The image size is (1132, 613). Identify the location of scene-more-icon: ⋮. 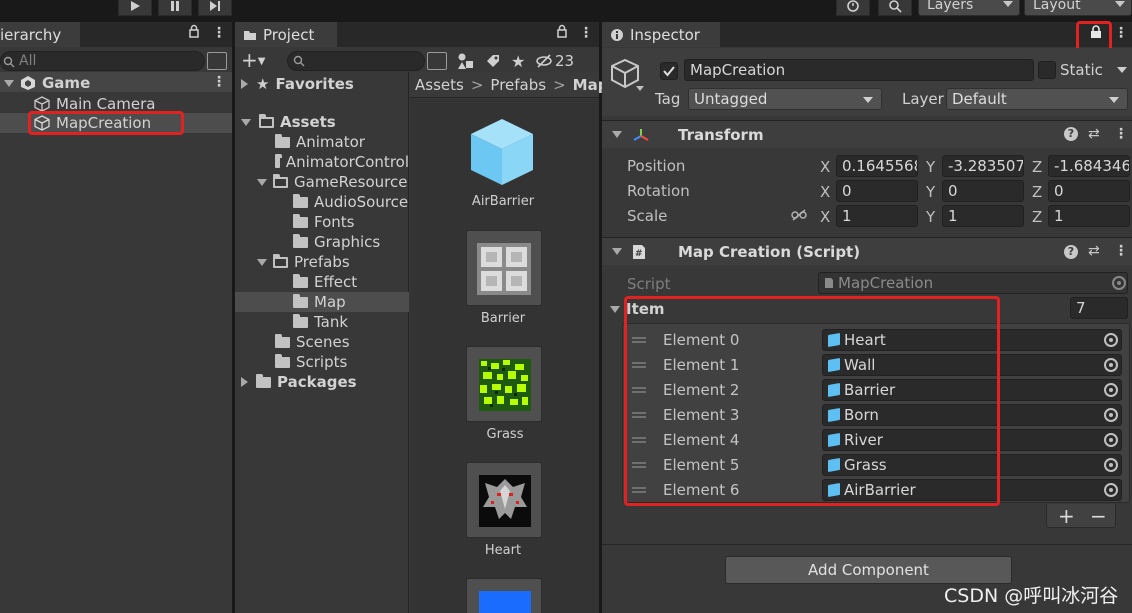
(219, 82).